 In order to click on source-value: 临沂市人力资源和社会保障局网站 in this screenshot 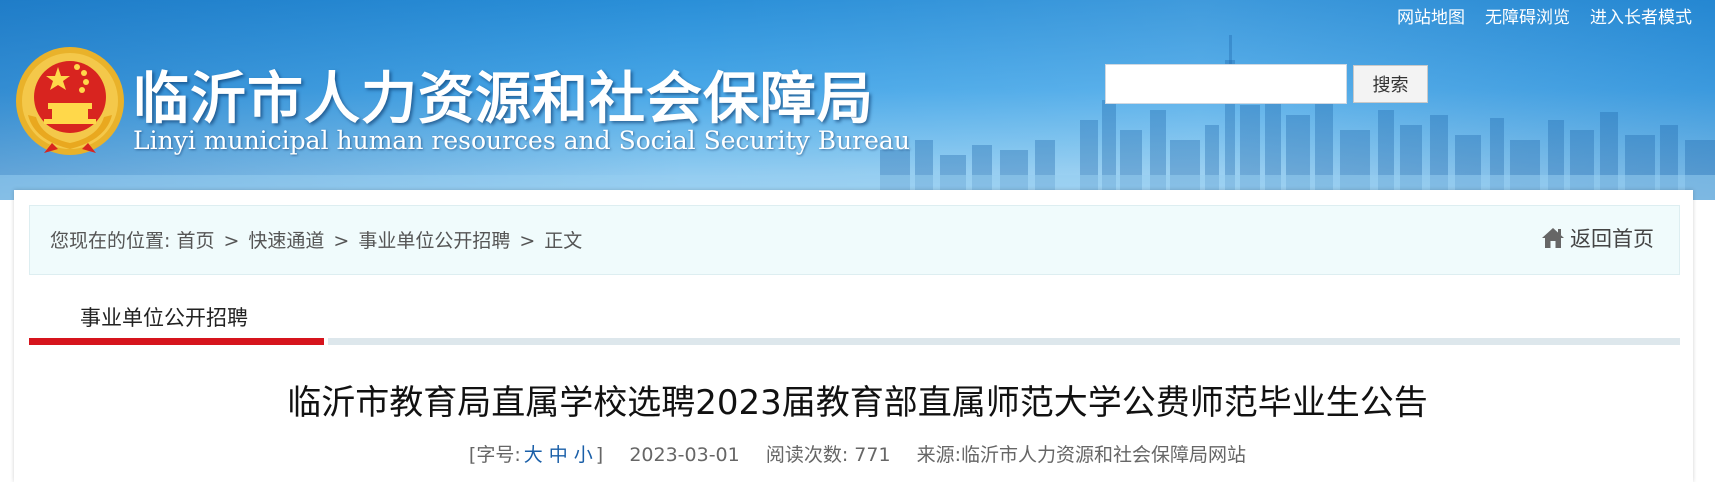, I will do `click(1104, 455)`.